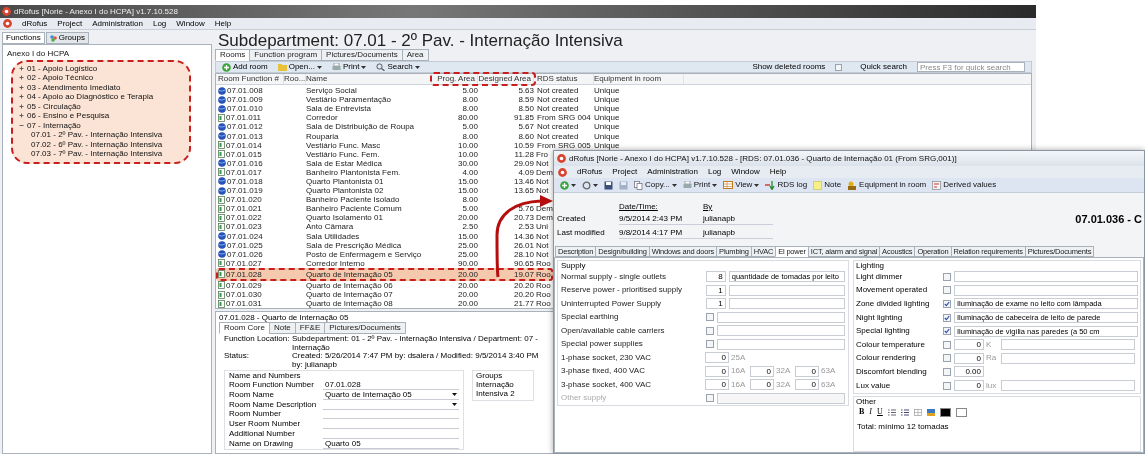 Image resolution: width=1145 pixels, height=454 pixels. I want to click on toolbar-button: Print, so click(349, 67).